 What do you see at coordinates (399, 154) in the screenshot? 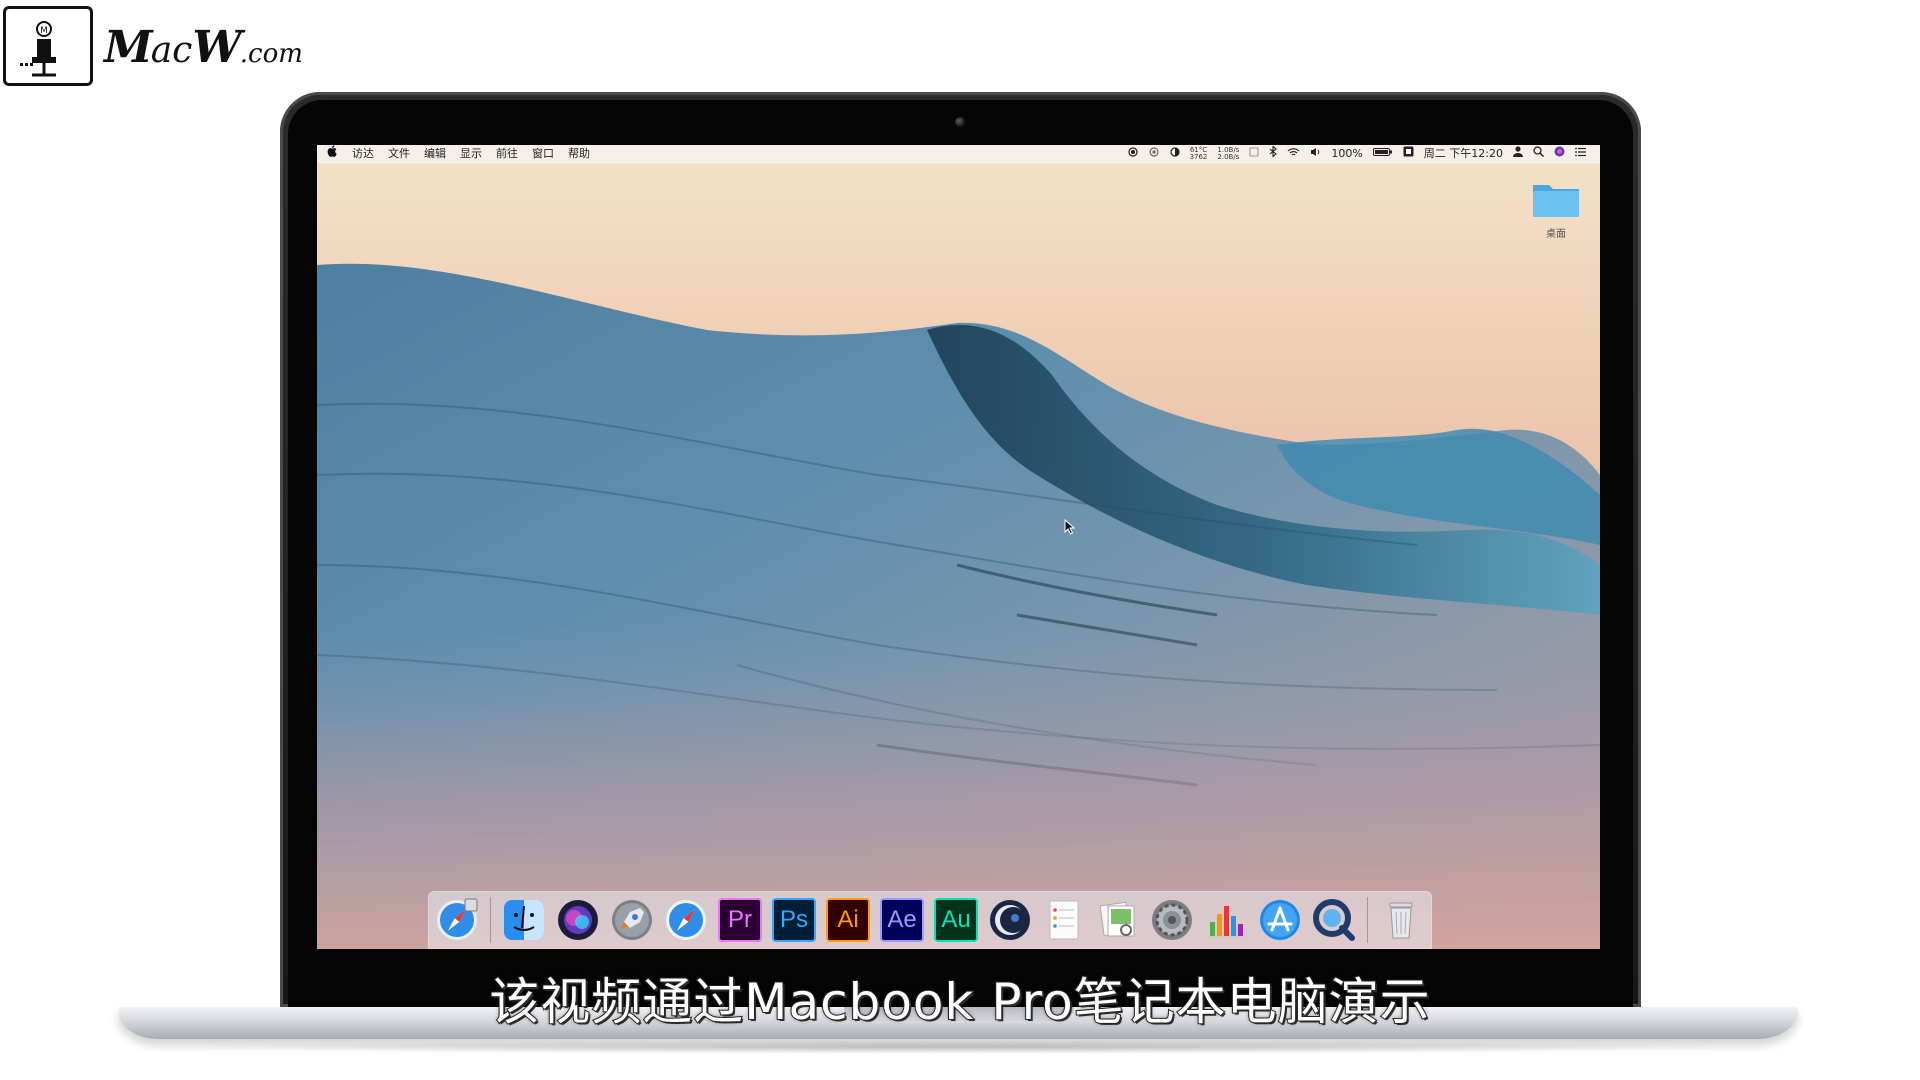
I see `menu-file: 文件` at bounding box center [399, 154].